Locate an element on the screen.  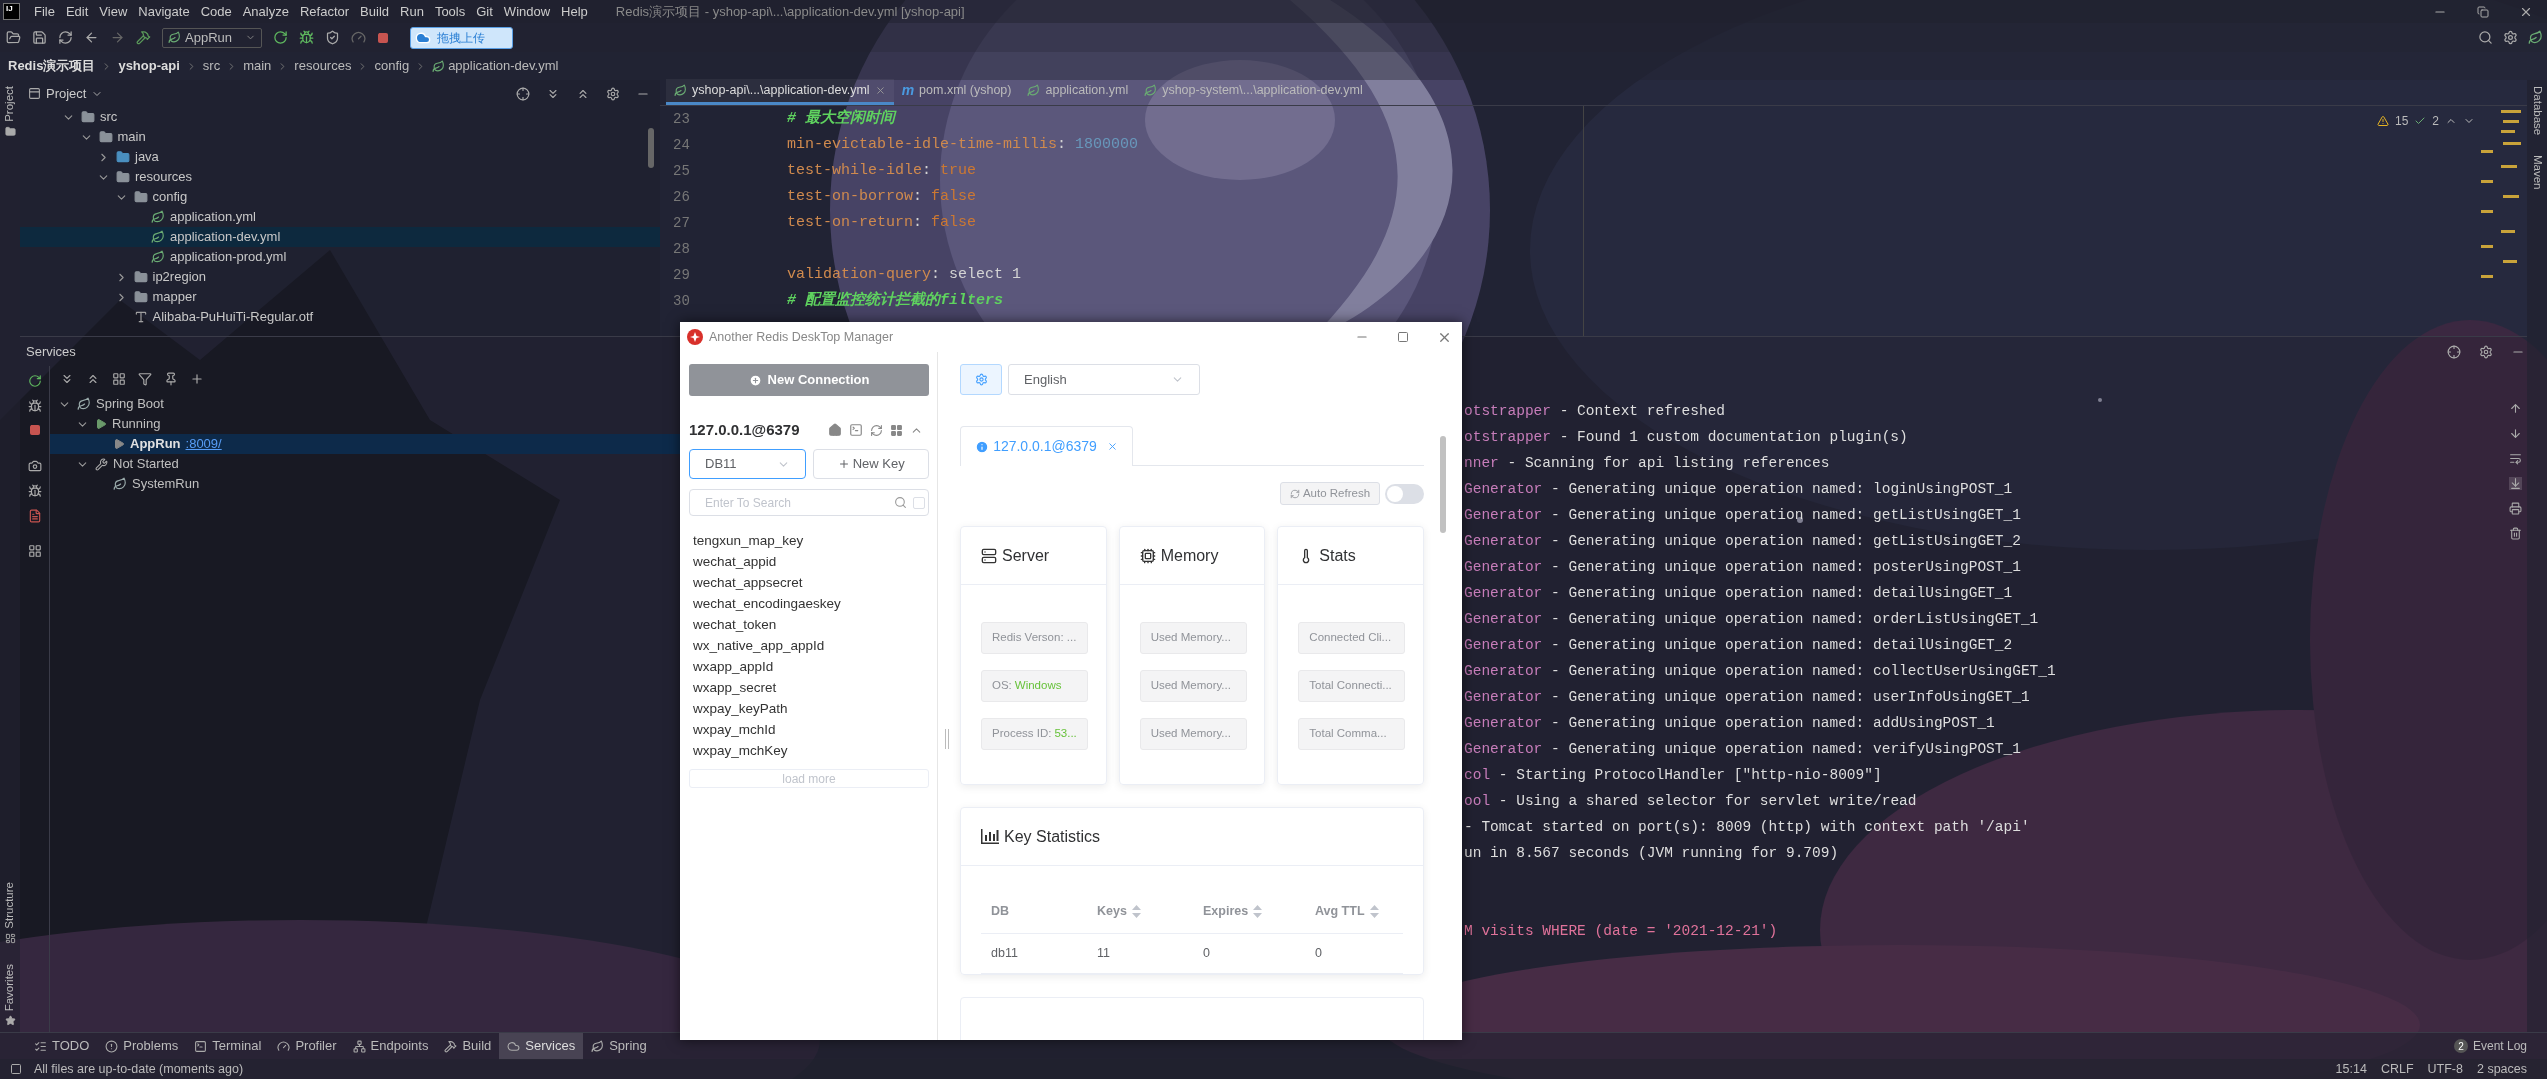
restore-icon is located at coordinates (2483, 11).